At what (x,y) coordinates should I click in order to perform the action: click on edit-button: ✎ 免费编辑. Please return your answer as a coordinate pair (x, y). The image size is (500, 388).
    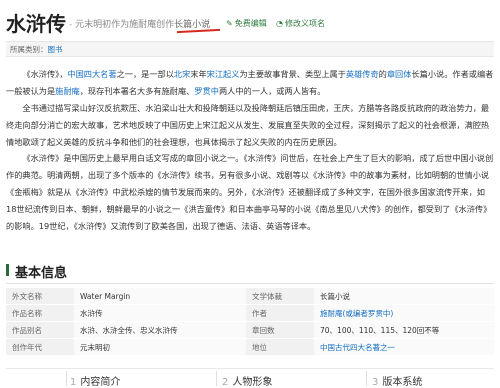
    Looking at the image, I should click on (246, 23).